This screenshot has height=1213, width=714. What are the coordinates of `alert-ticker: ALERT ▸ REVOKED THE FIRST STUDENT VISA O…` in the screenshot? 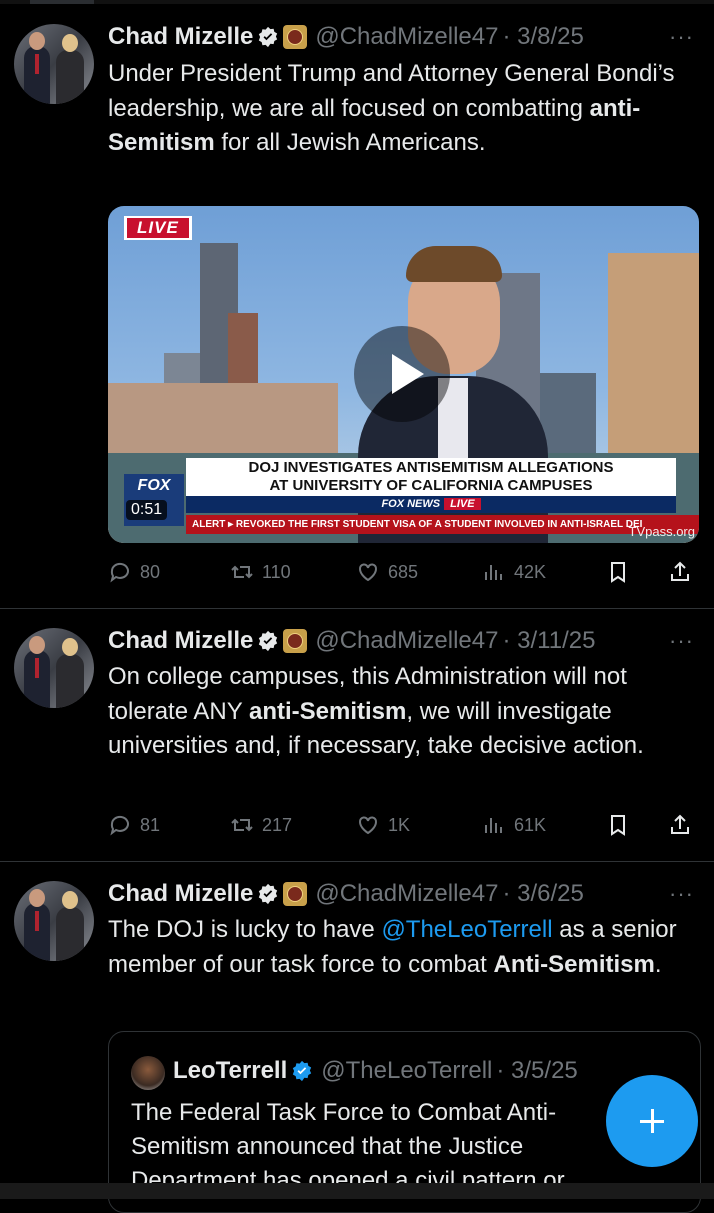 It's located at (442, 524).